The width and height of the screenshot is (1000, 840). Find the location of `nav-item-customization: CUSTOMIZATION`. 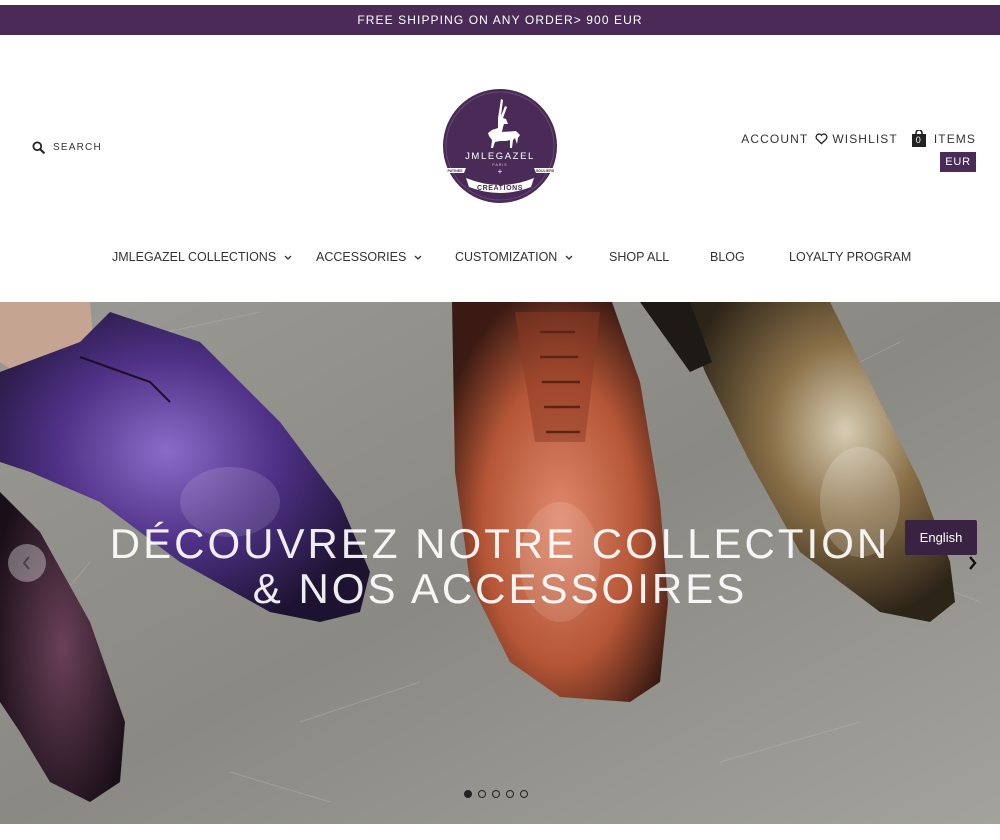

nav-item-customization: CUSTOMIZATION is located at coordinates (514, 257).